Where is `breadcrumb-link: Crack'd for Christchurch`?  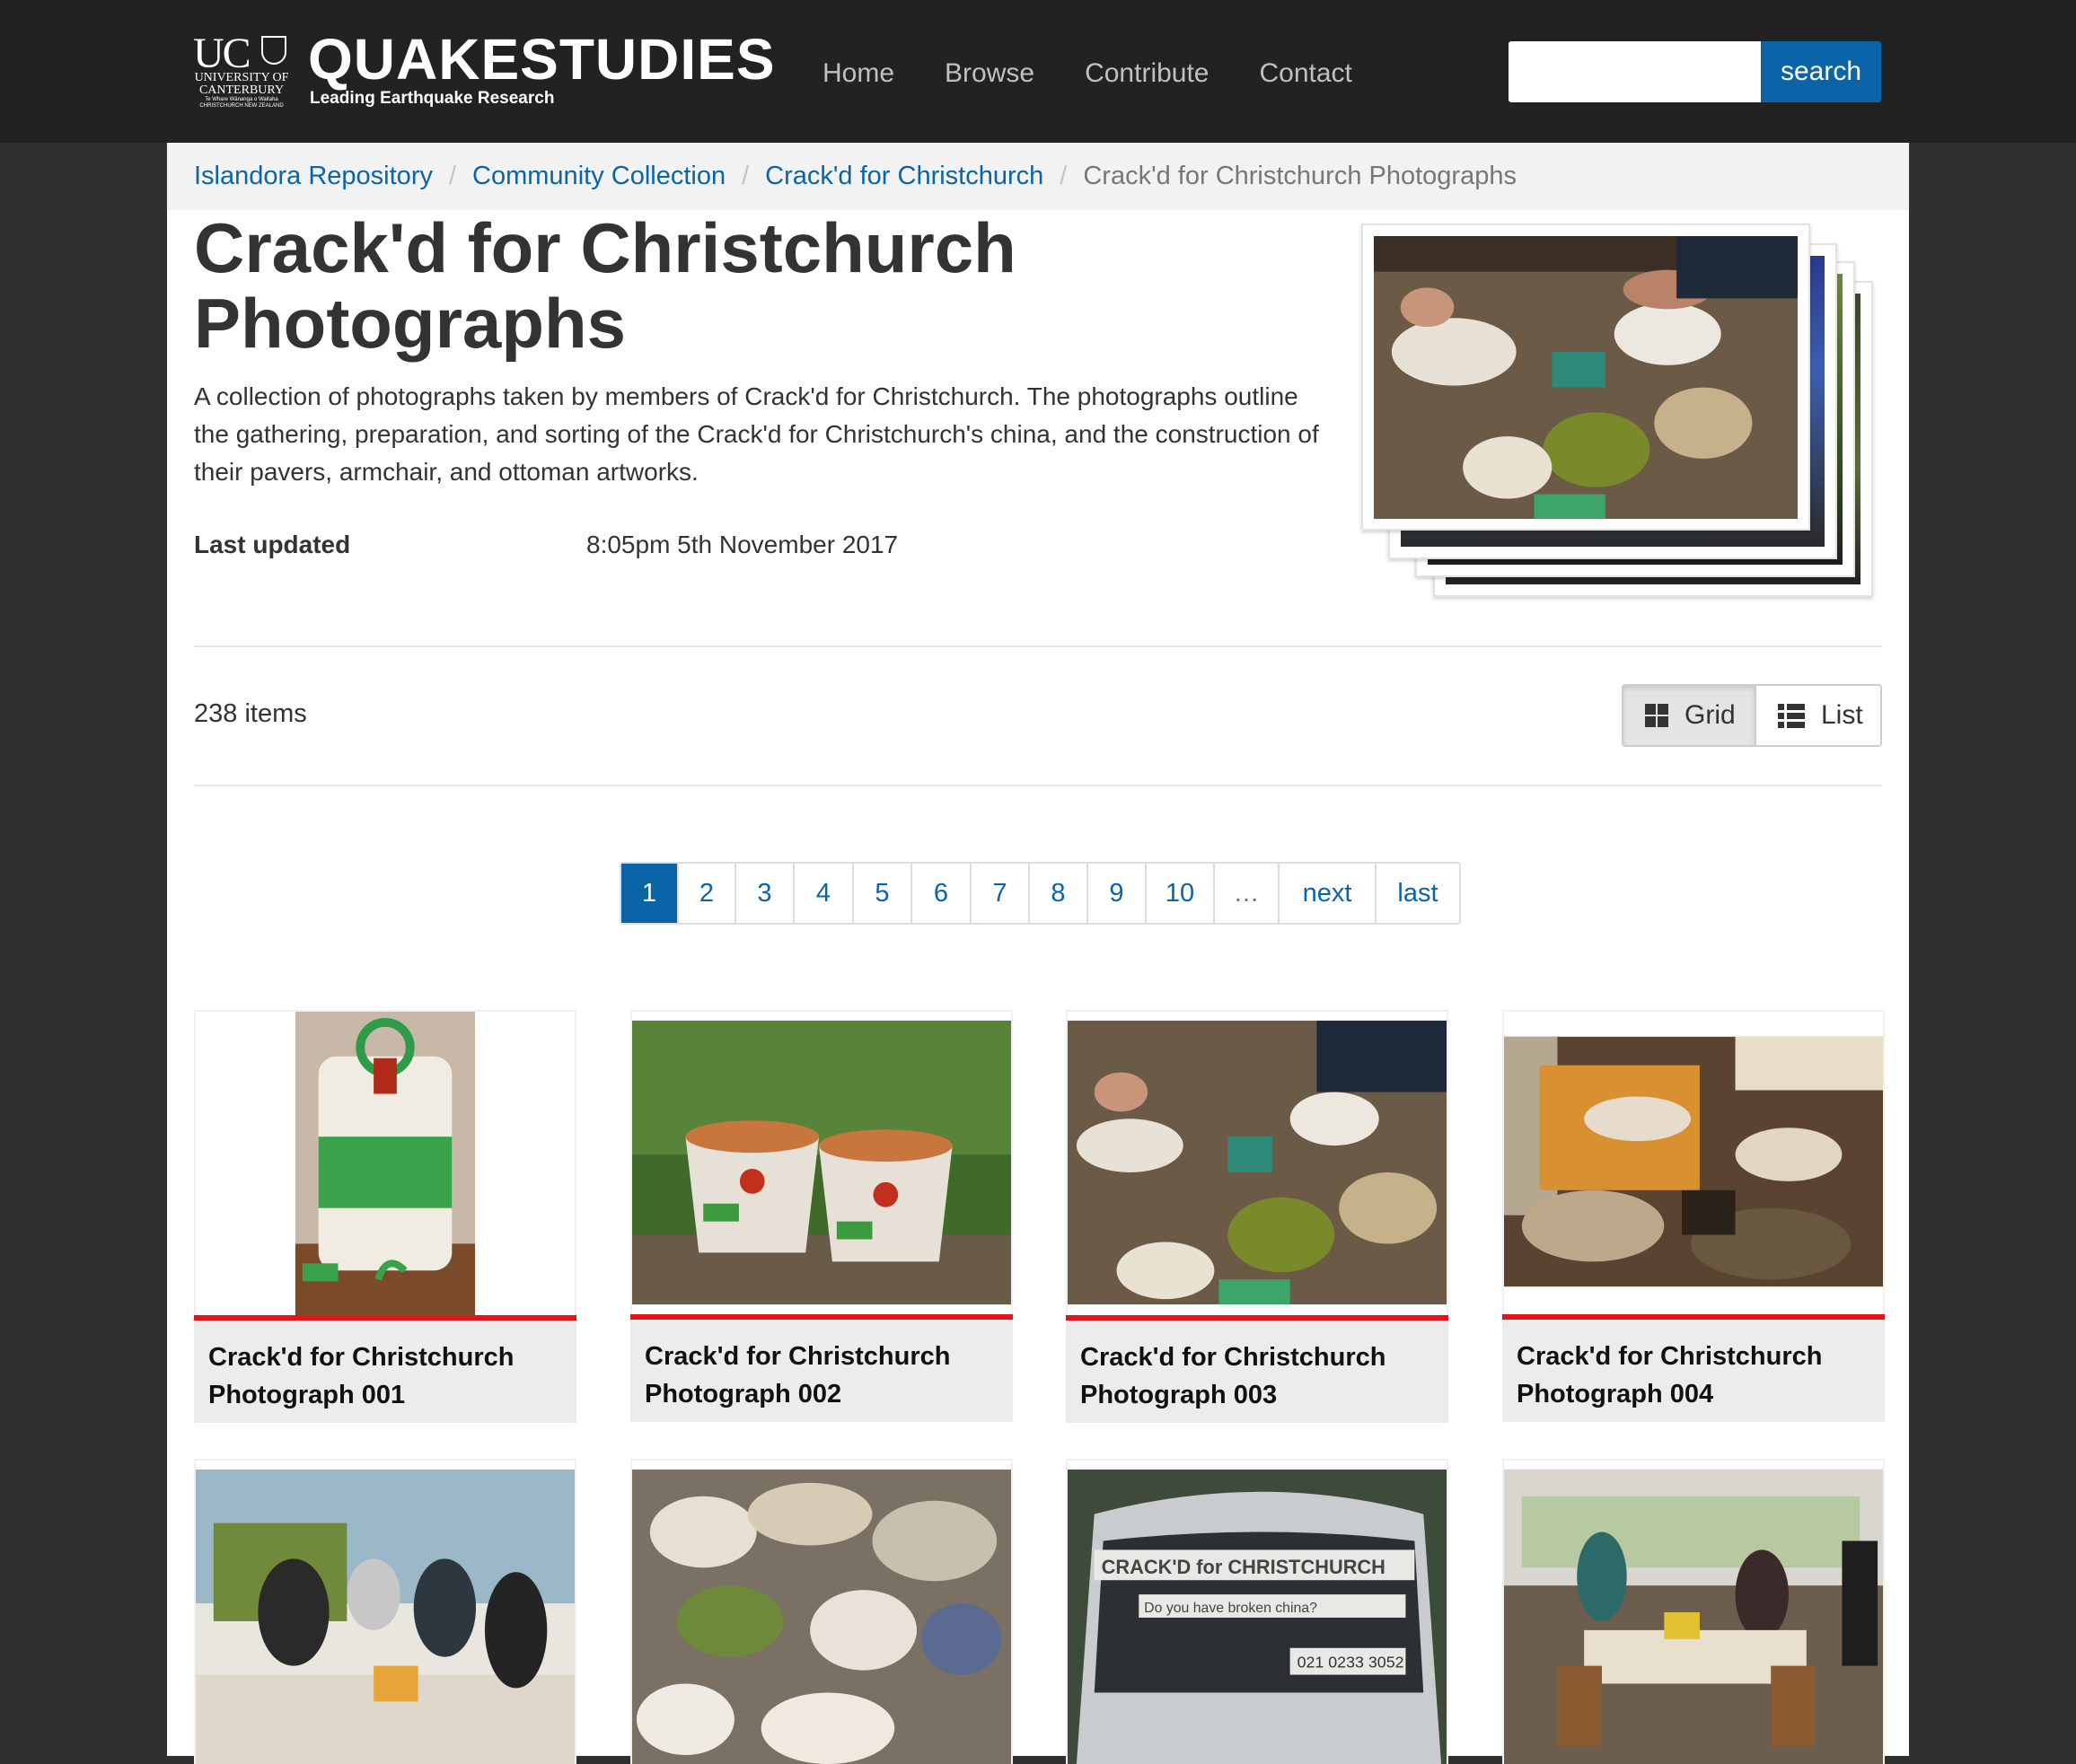 breadcrumb-link: Crack'd for Christchurch is located at coordinates (904, 176).